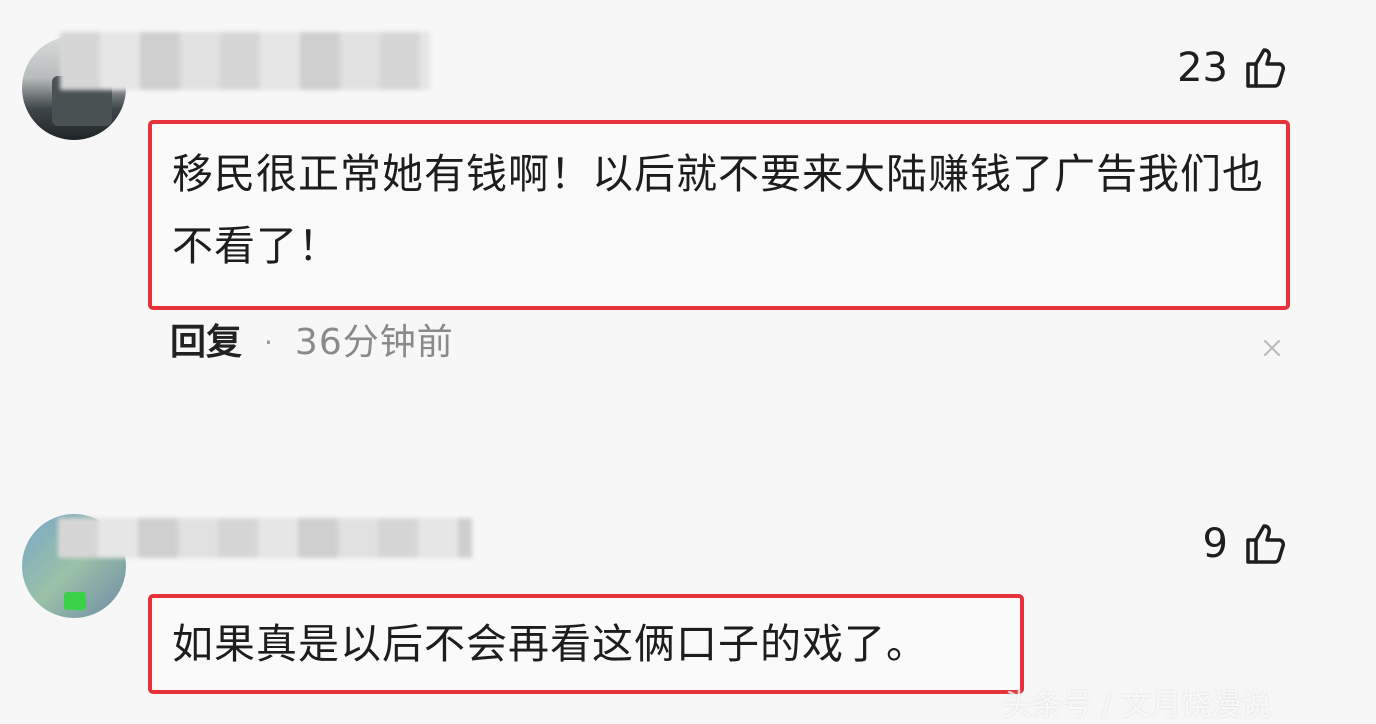 This screenshot has height=724, width=1376. Describe the element at coordinates (1215, 544) in the screenshot. I see `like-count: 9` at that location.